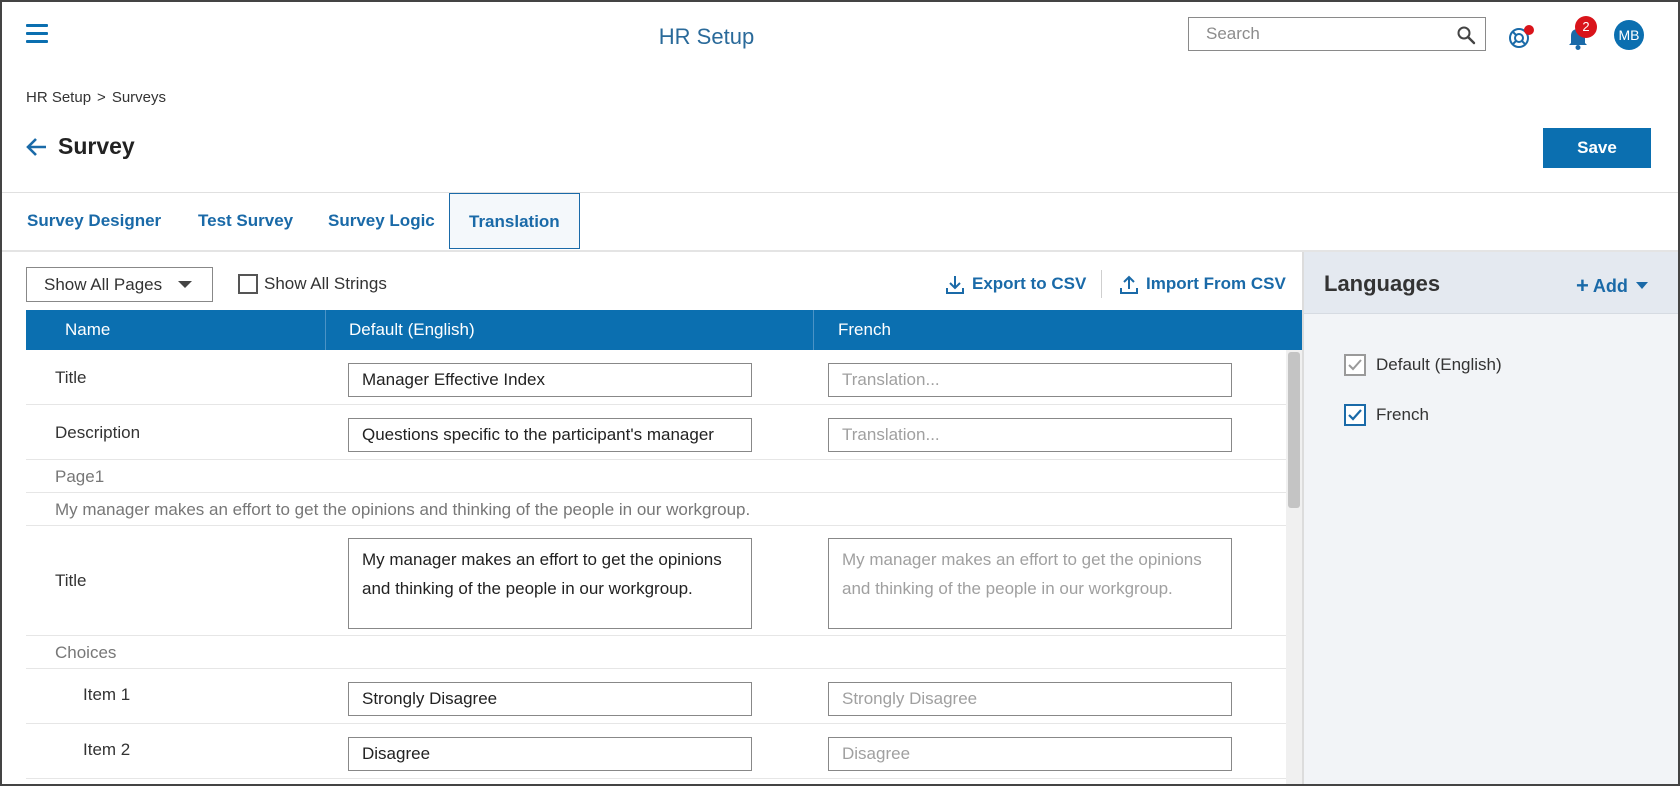 This screenshot has height=786, width=1680. What do you see at coordinates (1314, 34) in the screenshot?
I see `search-input` at bounding box center [1314, 34].